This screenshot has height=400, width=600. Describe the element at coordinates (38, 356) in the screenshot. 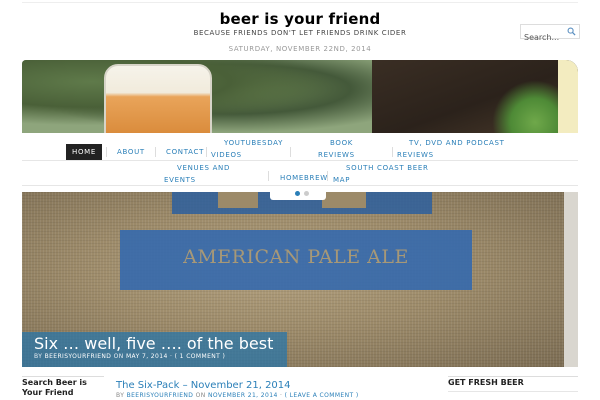

I see `slide-meta-by: BY` at that location.